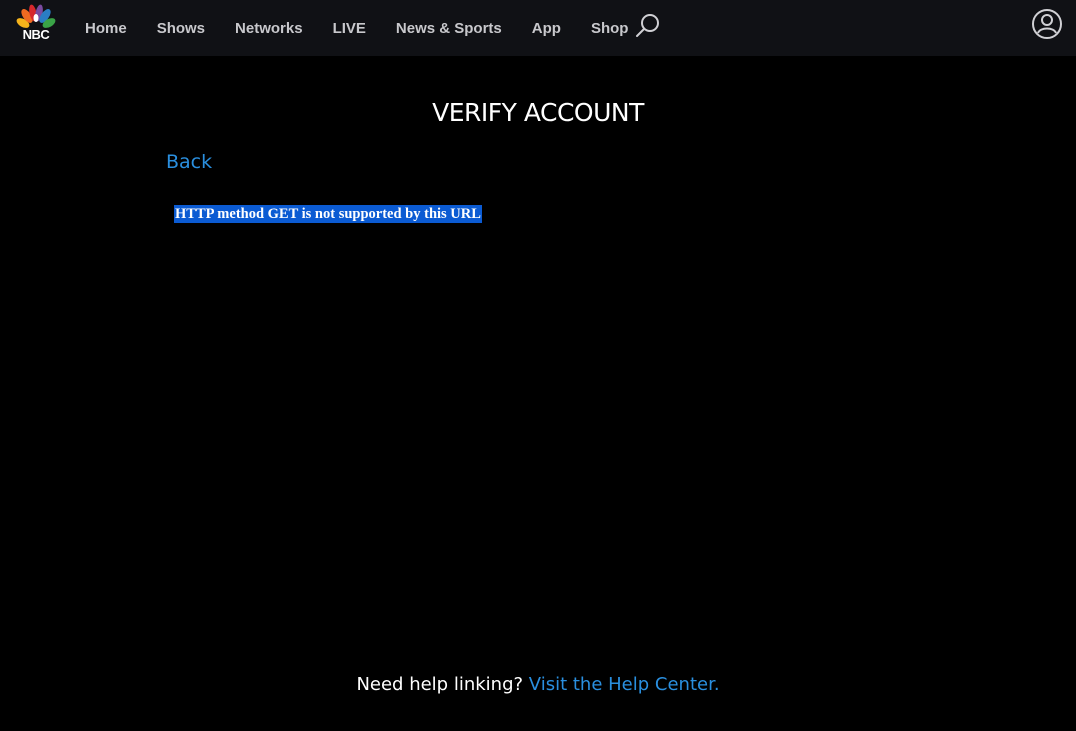 Image resolution: width=1076 pixels, height=731 pixels. What do you see at coordinates (36, 34) in the screenshot?
I see `logo-wordmark: NBC` at bounding box center [36, 34].